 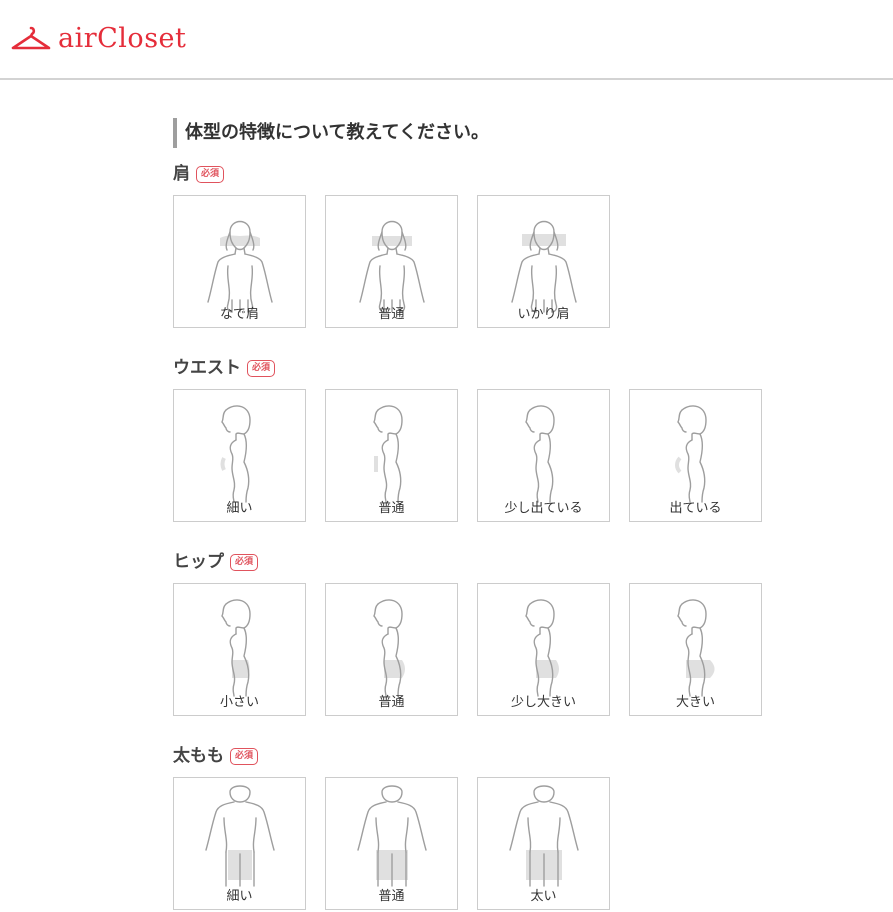 I want to click on option-label: 少し大きい, so click(x=543, y=702).